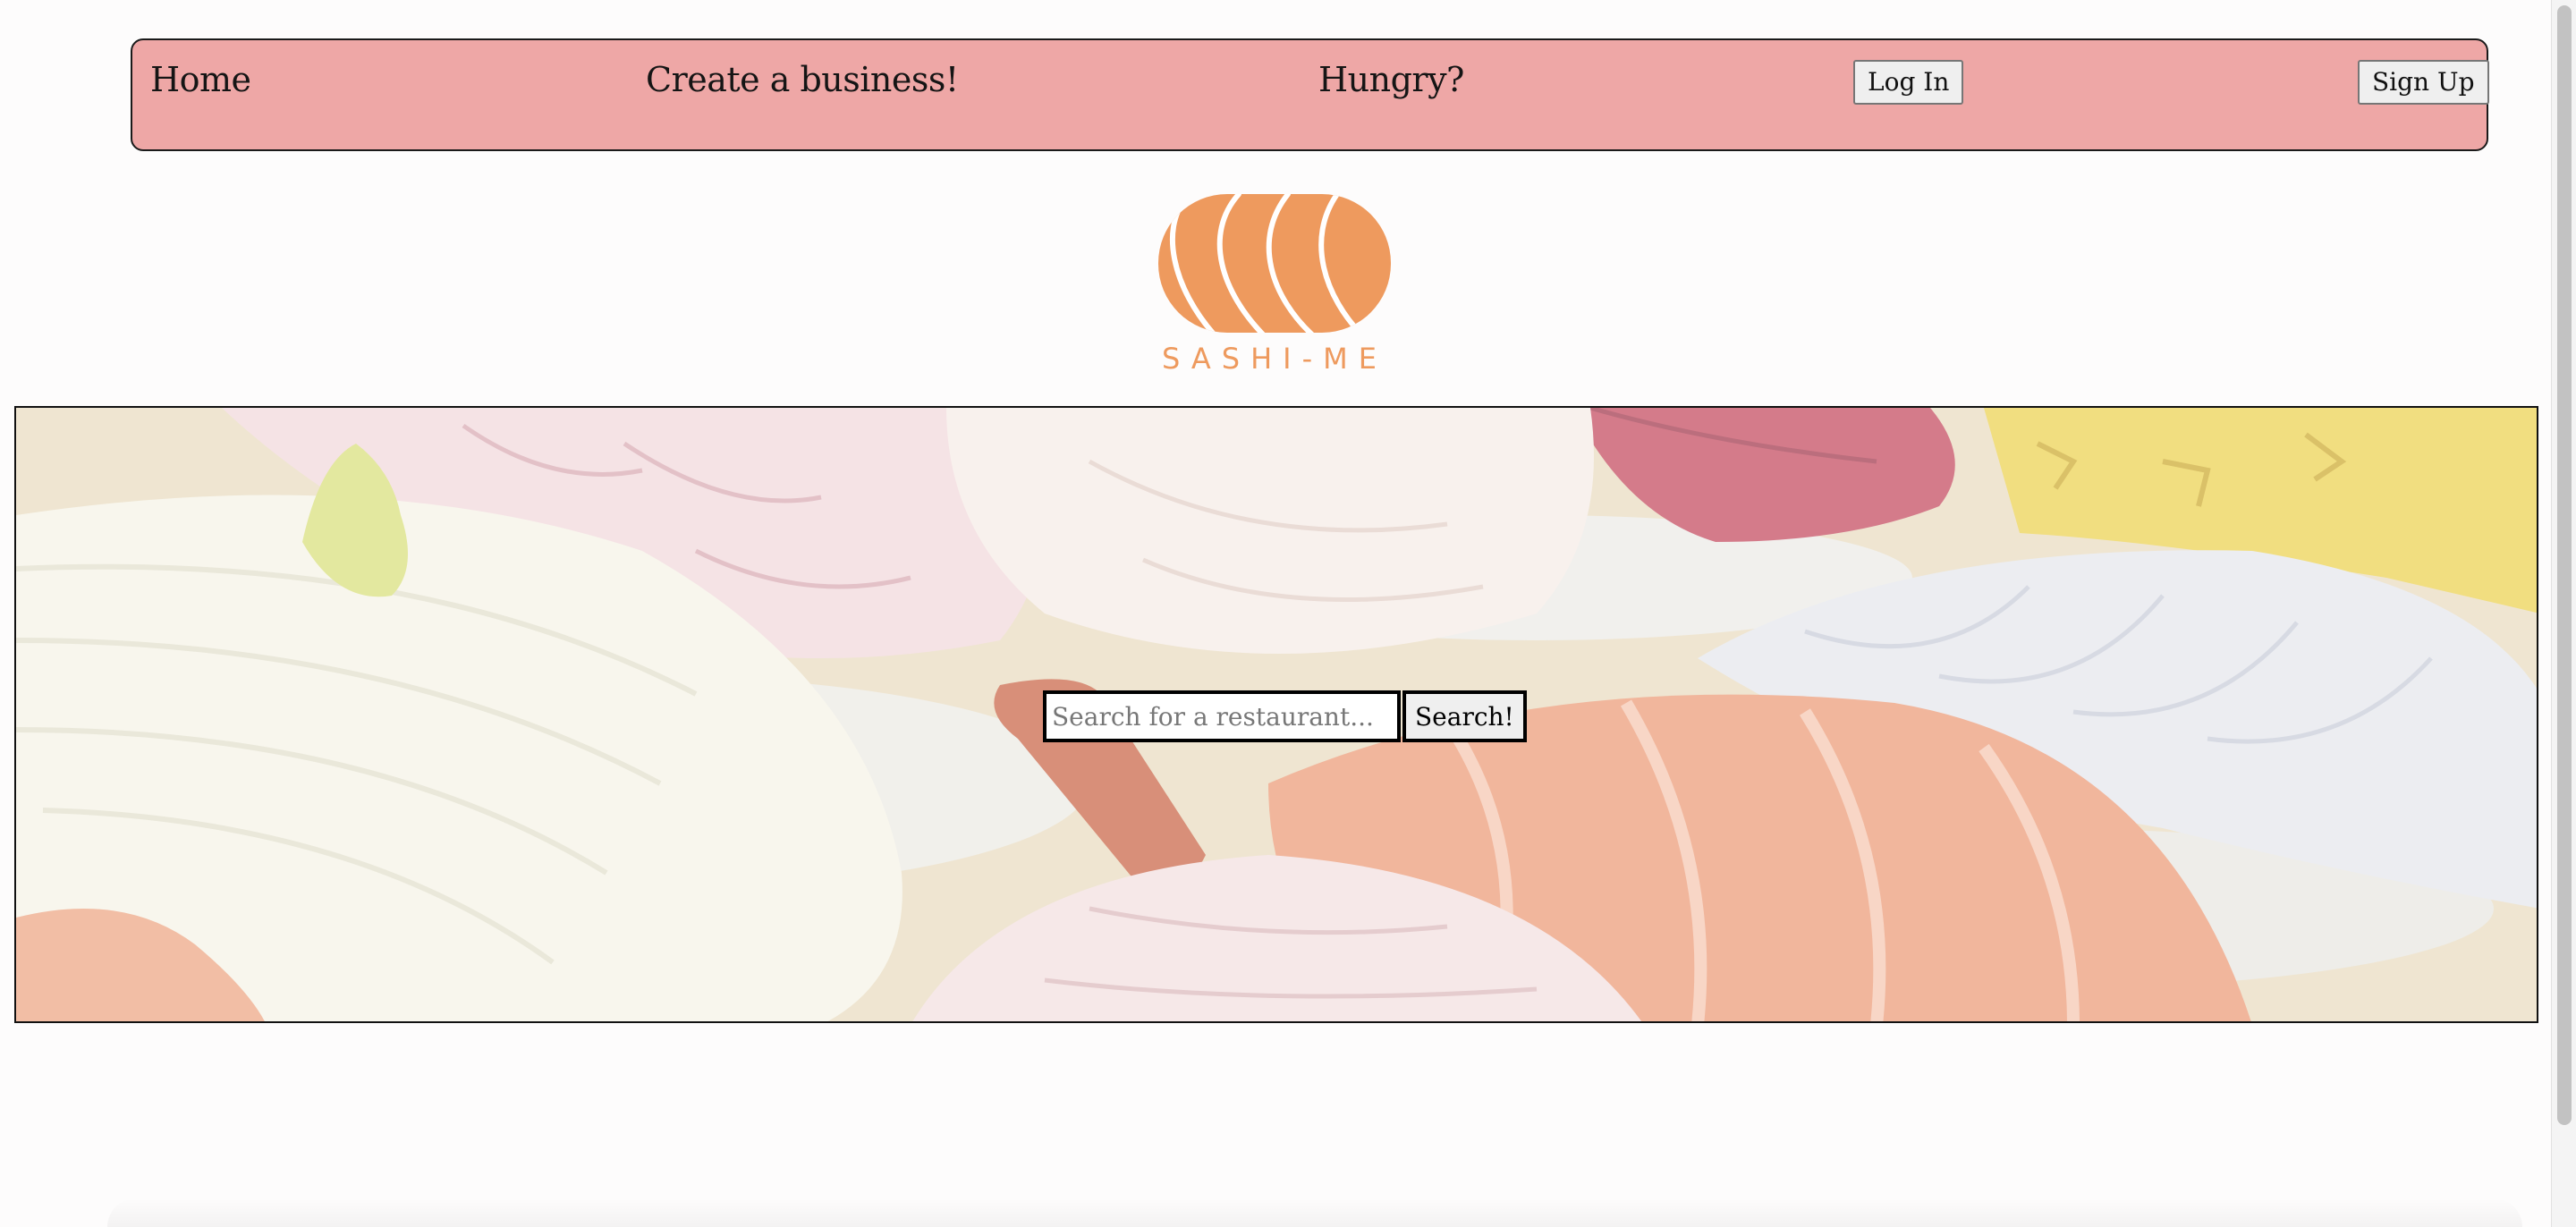 This screenshot has height=1227, width=2576. What do you see at coordinates (1222, 716) in the screenshot?
I see `search-input` at bounding box center [1222, 716].